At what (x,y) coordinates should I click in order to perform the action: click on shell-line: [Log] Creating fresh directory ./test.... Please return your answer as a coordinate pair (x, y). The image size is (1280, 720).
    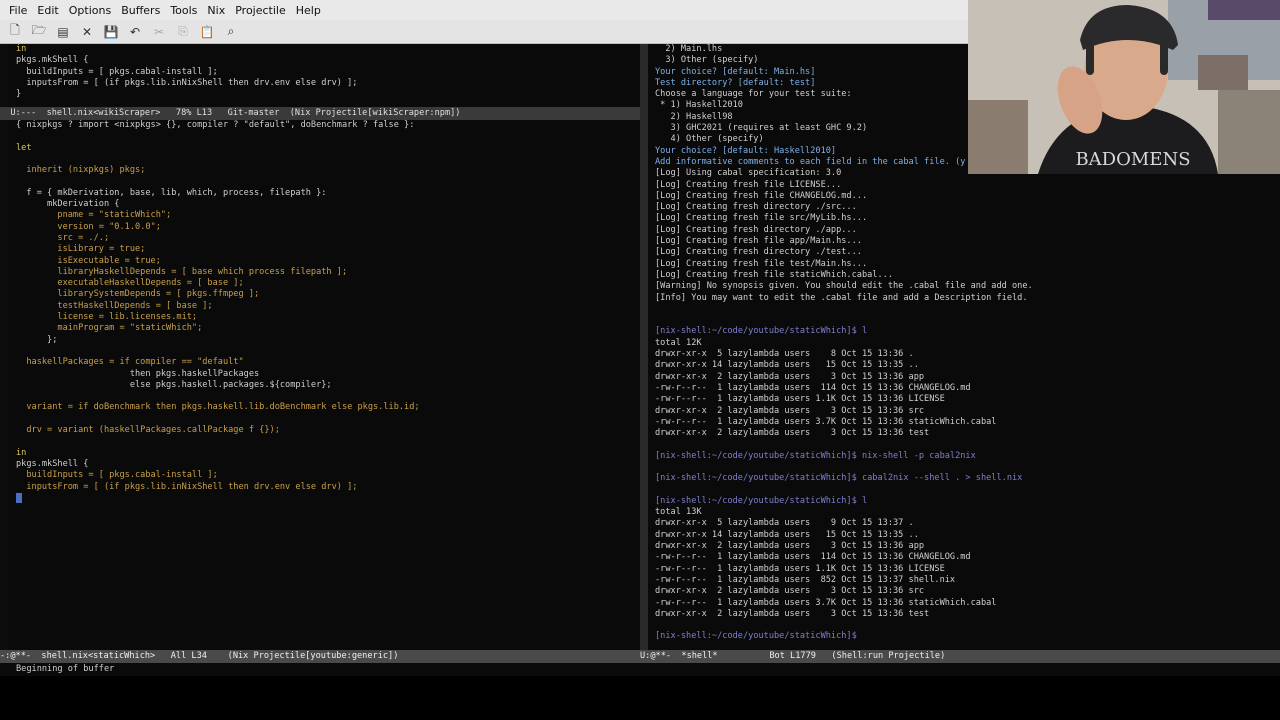
    Looking at the image, I should click on (758, 252).